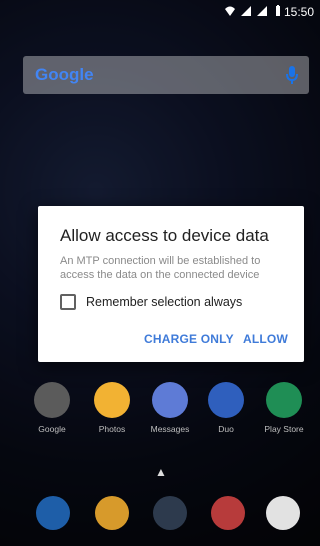 Image resolution: width=320 pixels, height=546 pixels. I want to click on app-google: Google, so click(52, 408).